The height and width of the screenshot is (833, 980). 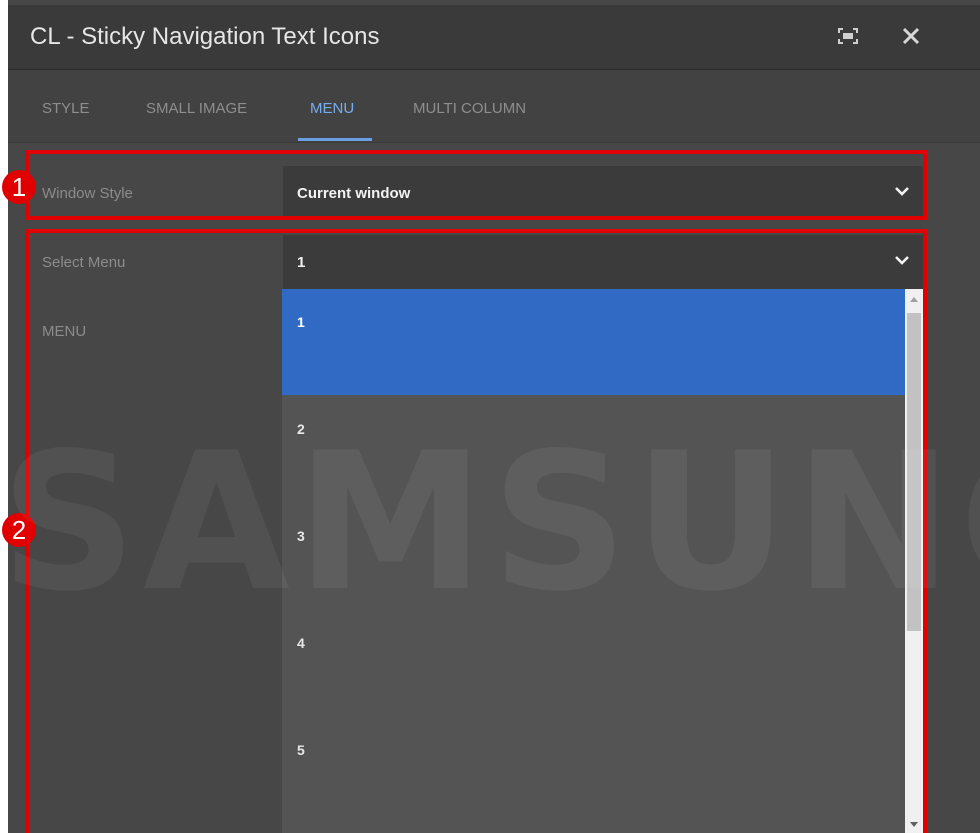 I want to click on annotation-badge-1: 1, so click(x=19, y=187).